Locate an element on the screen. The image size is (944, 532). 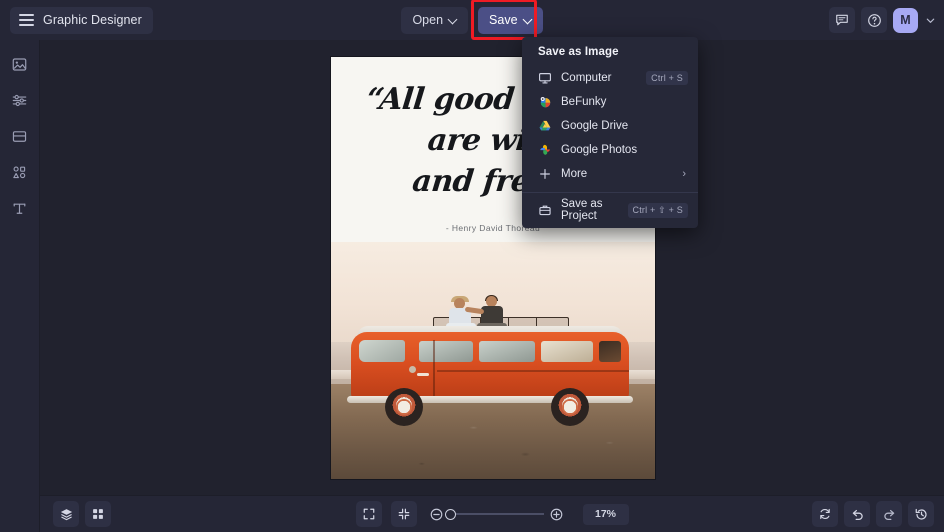
help-button is located at coordinates (874, 20).